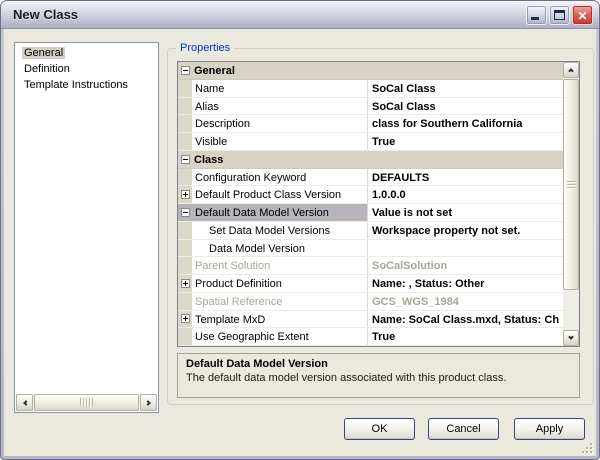 This screenshot has height=460, width=600. What do you see at coordinates (279, 88) in the screenshot?
I see `property-label: Name` at bounding box center [279, 88].